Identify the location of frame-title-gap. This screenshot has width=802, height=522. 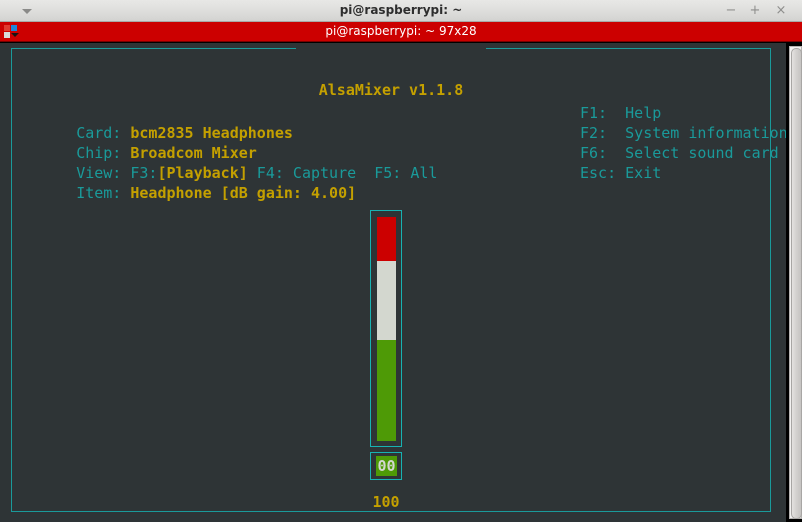
(391, 49).